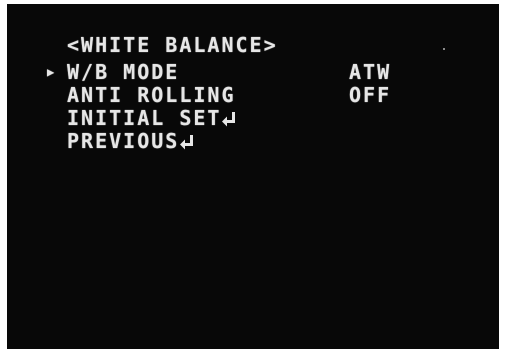  I want to click on menu-item-label-wrap: INITIAL SET, so click(151, 118).